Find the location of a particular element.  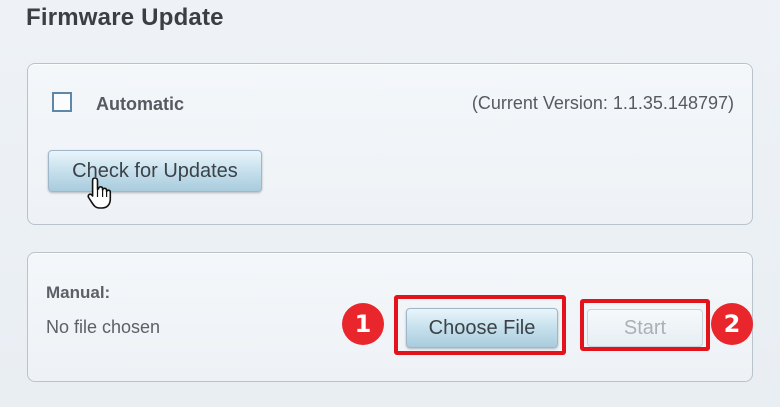

start-button: Start is located at coordinates (645, 328).